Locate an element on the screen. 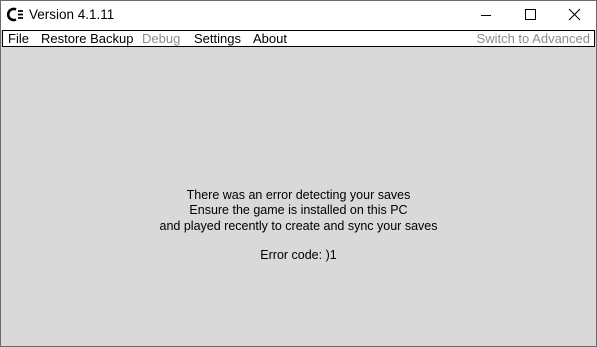 This screenshot has width=597, height=347. error-message-line-1: There was an error detecting your saves is located at coordinates (298, 195).